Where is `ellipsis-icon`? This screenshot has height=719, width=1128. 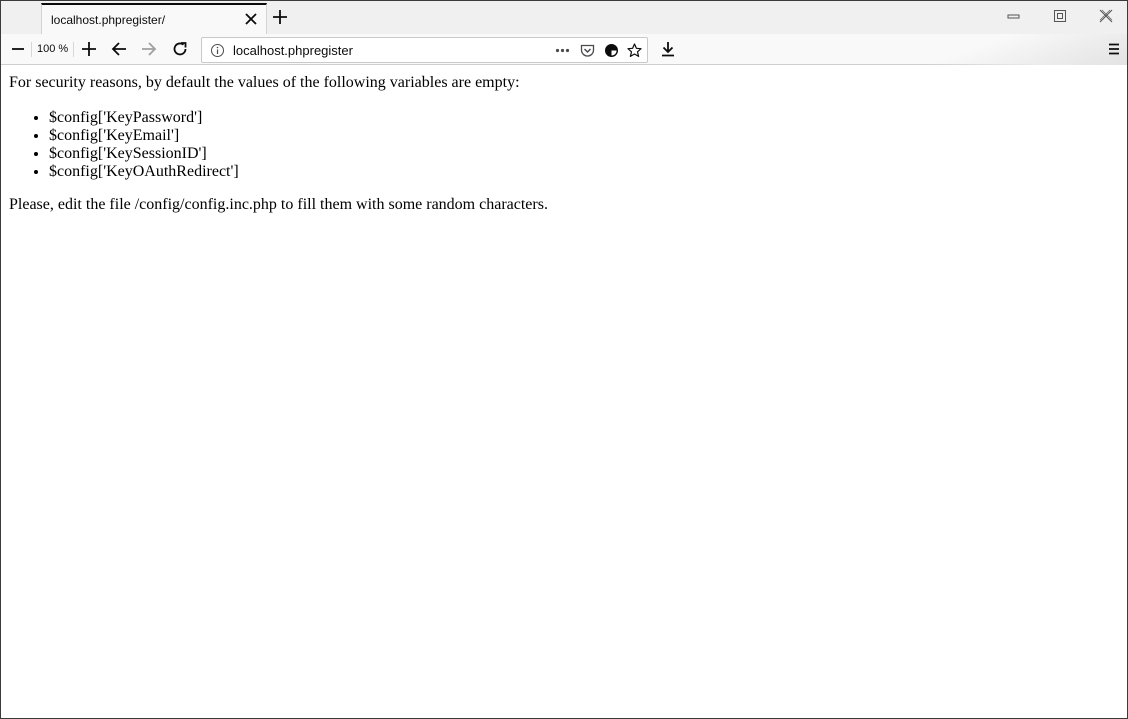
ellipsis-icon is located at coordinates (562, 50).